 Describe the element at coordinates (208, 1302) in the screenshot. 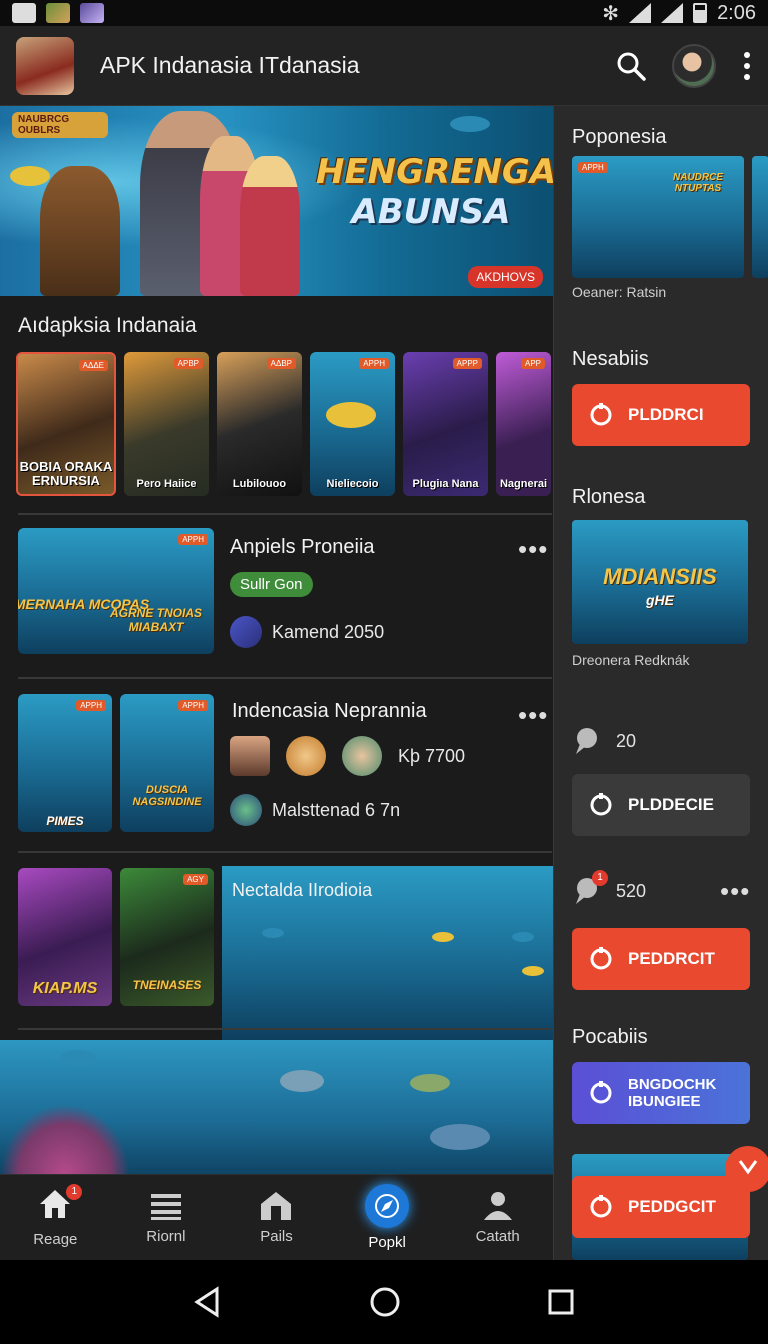

I see `back-icon` at that location.